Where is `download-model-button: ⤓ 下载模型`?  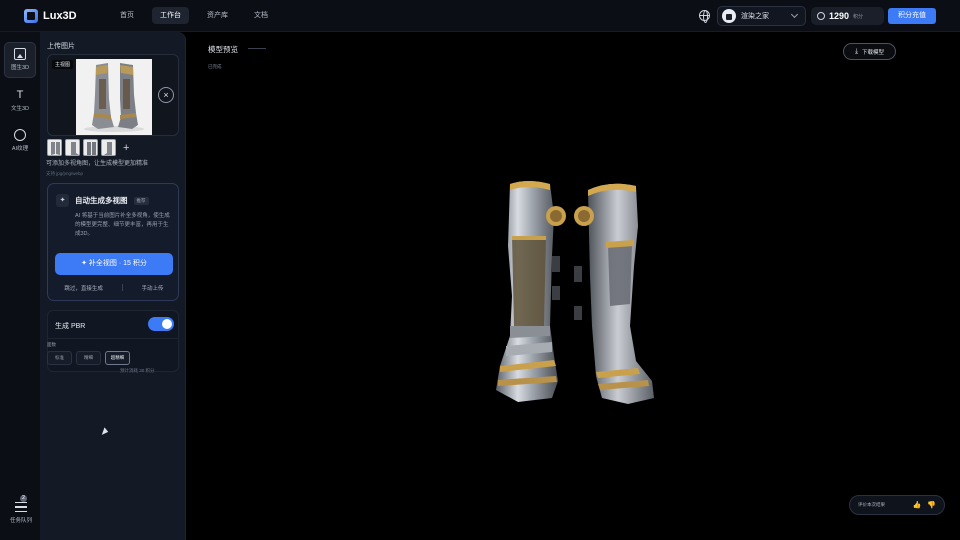
download-model-button: ⤓ 下载模型 is located at coordinates (869, 51).